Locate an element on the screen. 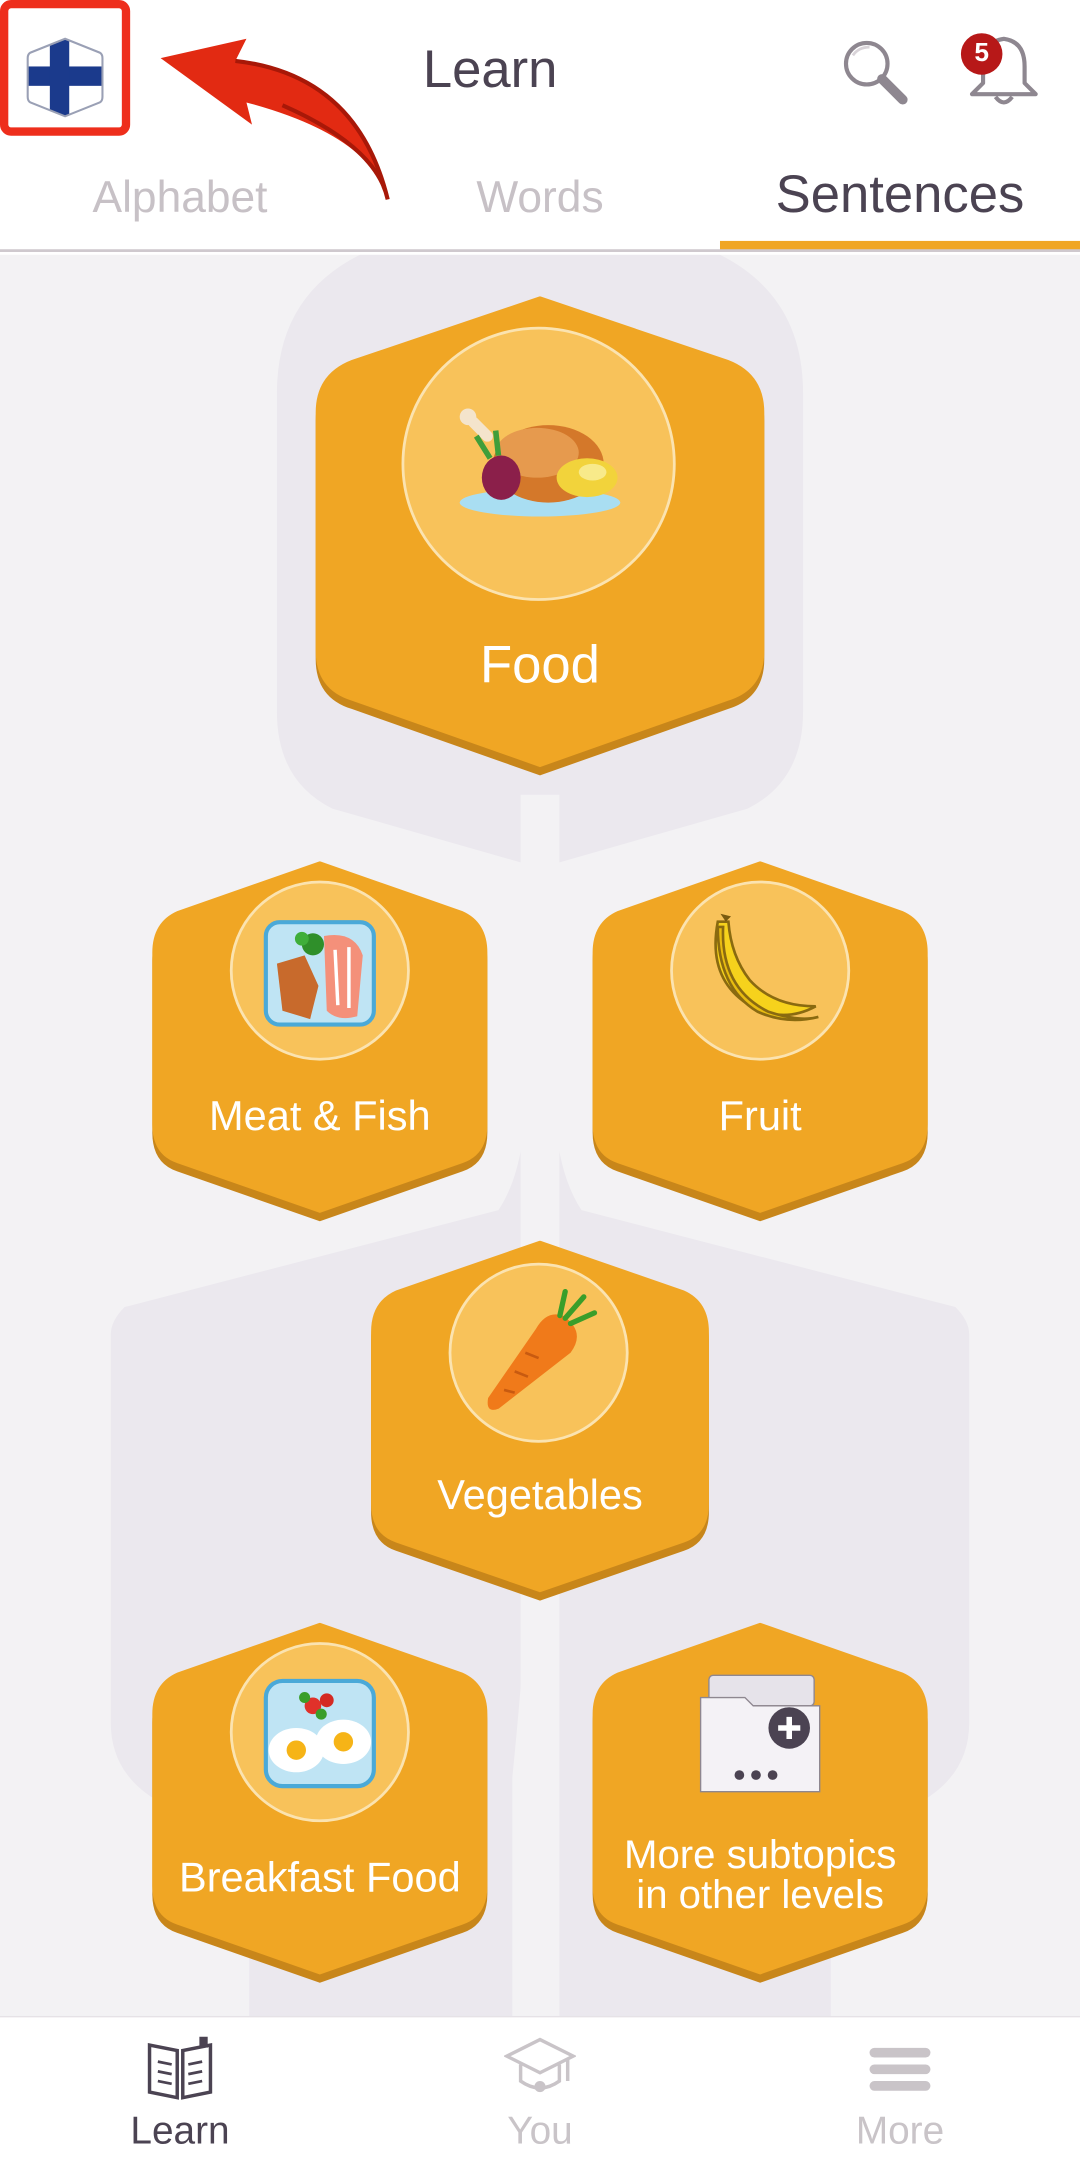  notification-badge: 5 is located at coordinates (981, 54).